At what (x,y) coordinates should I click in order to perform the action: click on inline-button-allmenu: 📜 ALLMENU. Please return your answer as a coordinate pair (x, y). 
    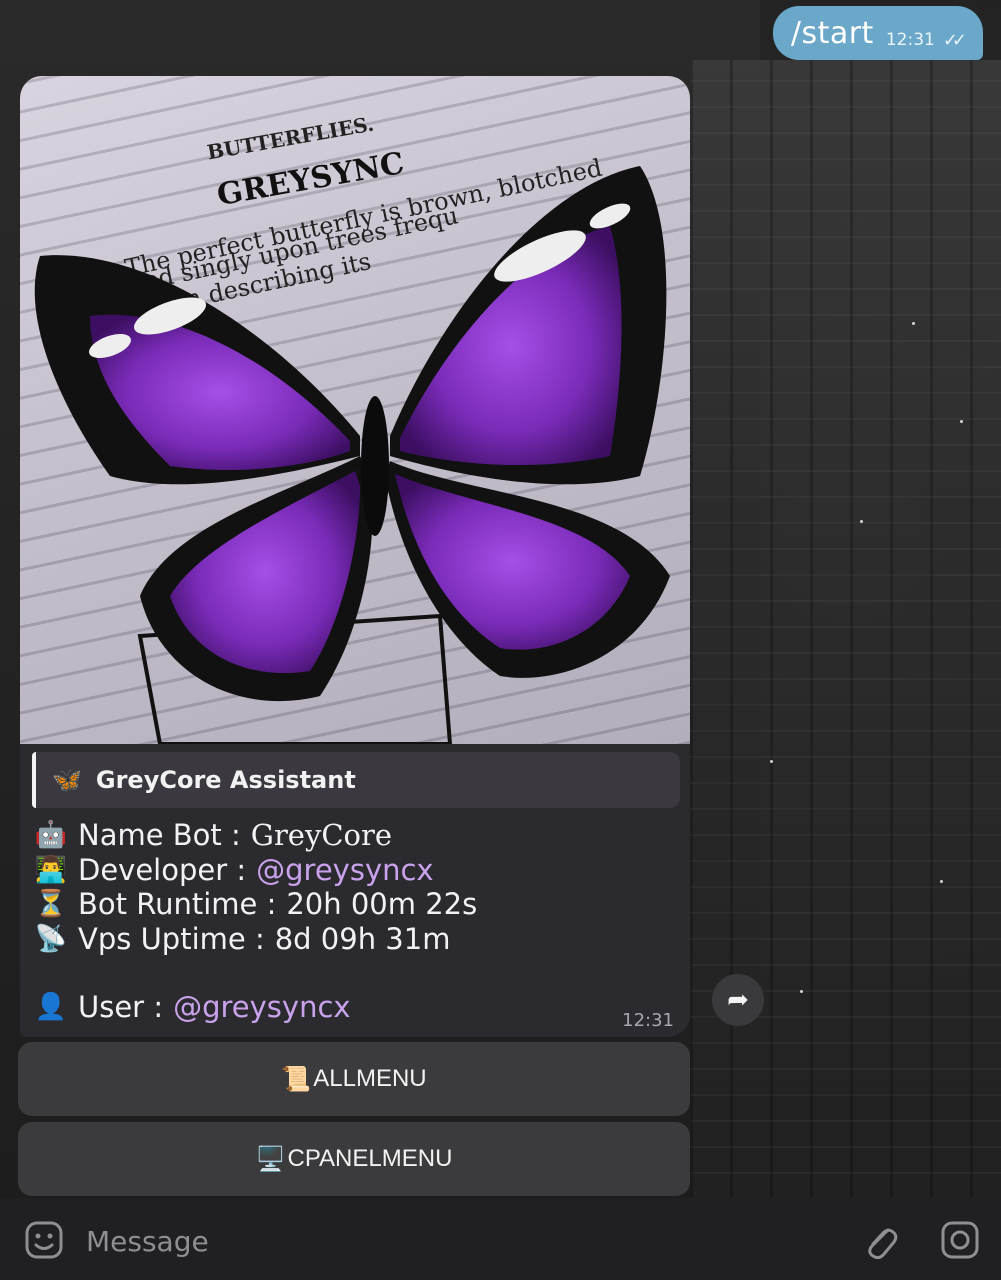
    Looking at the image, I should click on (354, 1079).